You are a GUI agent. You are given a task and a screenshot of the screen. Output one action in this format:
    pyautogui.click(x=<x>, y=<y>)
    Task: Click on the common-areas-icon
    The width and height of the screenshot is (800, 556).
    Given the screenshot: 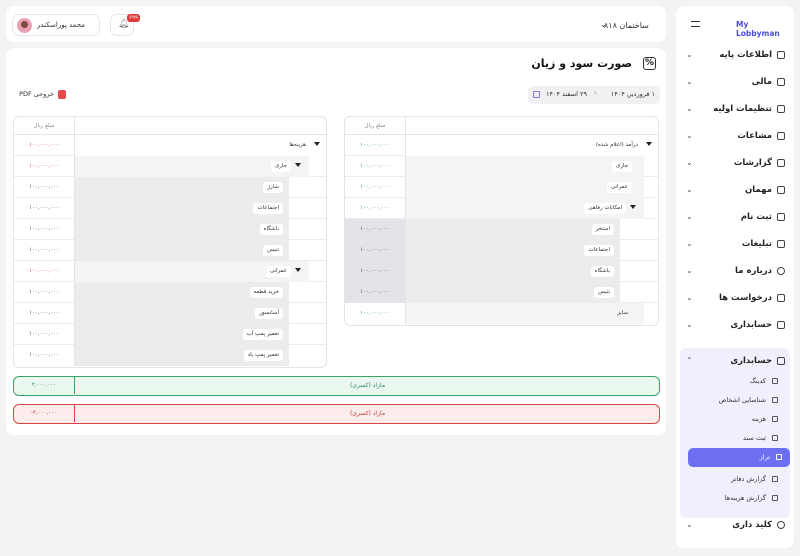 What is the action you would take?
    pyautogui.click(x=781, y=136)
    